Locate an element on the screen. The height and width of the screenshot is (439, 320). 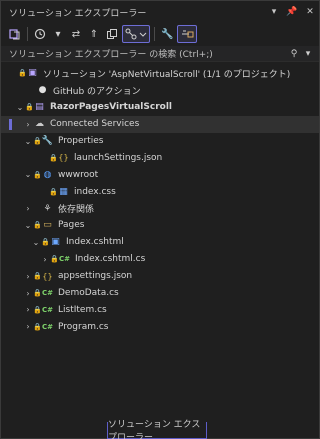
selection-indicator is located at coordinates (10, 124).